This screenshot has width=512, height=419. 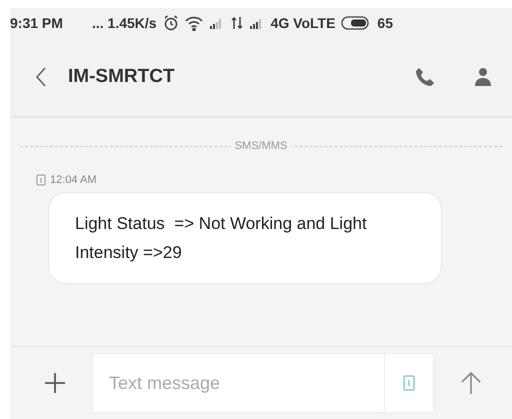 What do you see at coordinates (261, 146) in the screenshot?
I see `channel-label: SMS/MMS` at bounding box center [261, 146].